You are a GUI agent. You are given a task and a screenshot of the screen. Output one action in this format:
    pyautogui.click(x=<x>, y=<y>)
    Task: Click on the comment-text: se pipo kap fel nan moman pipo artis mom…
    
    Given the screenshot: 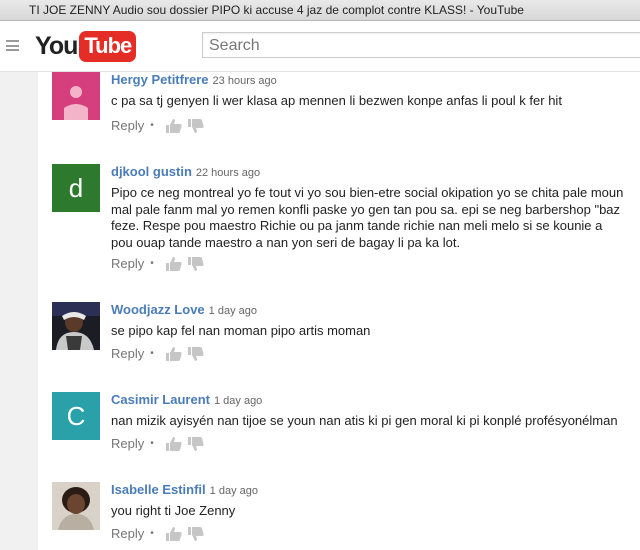 What is the action you would take?
    pyautogui.click(x=241, y=330)
    